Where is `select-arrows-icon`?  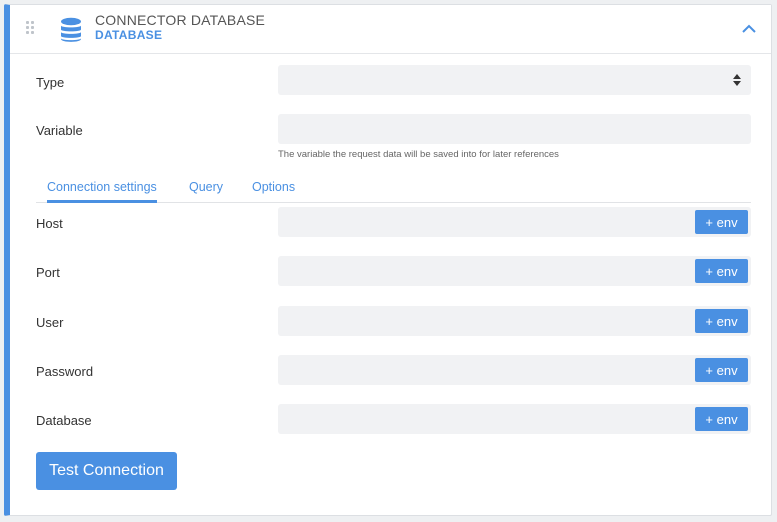
select-arrows-icon is located at coordinates (737, 80).